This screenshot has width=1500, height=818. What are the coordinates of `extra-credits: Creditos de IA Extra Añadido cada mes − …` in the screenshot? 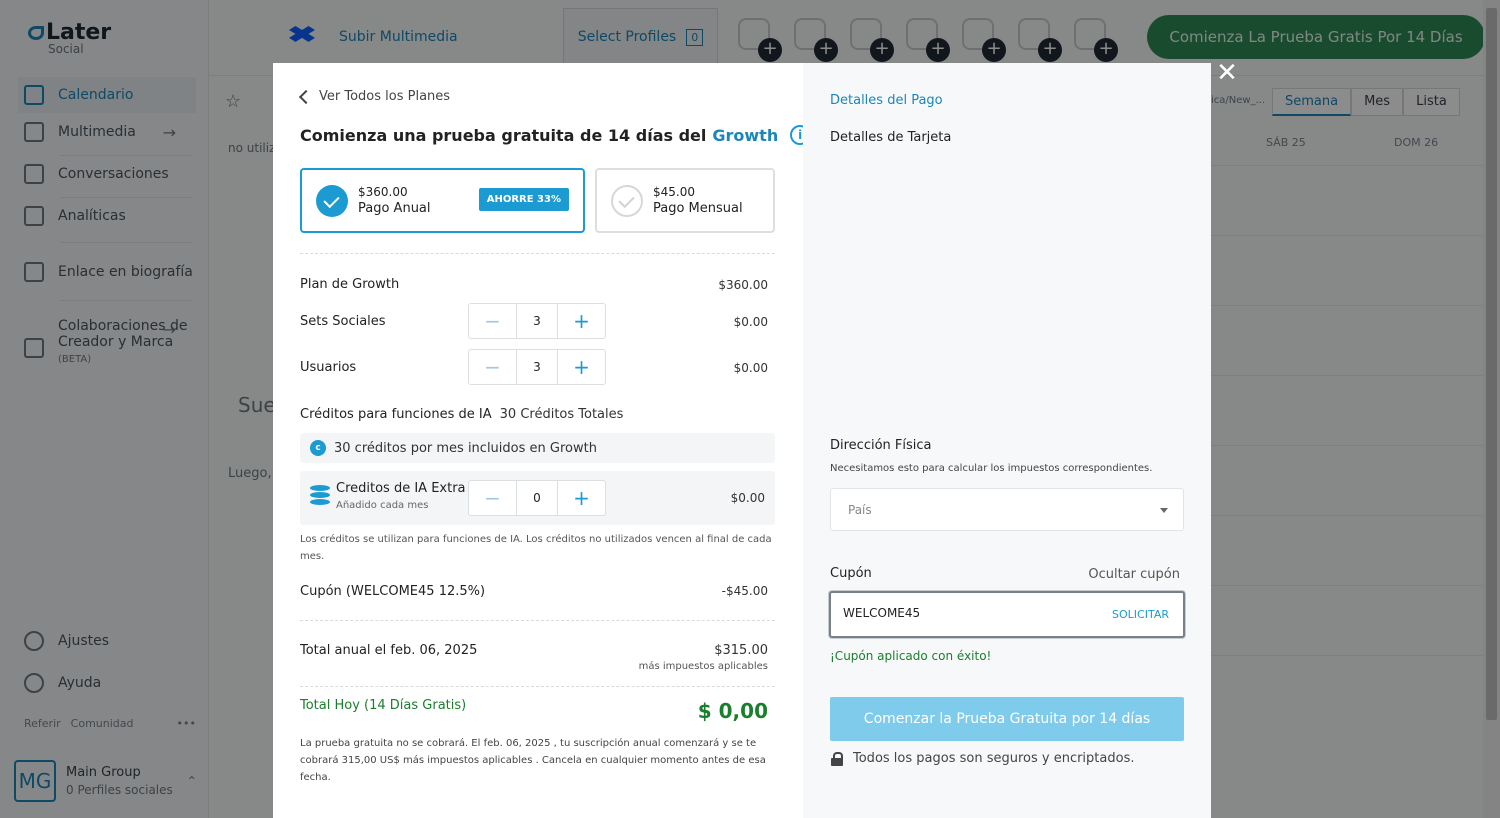 It's located at (537, 498).